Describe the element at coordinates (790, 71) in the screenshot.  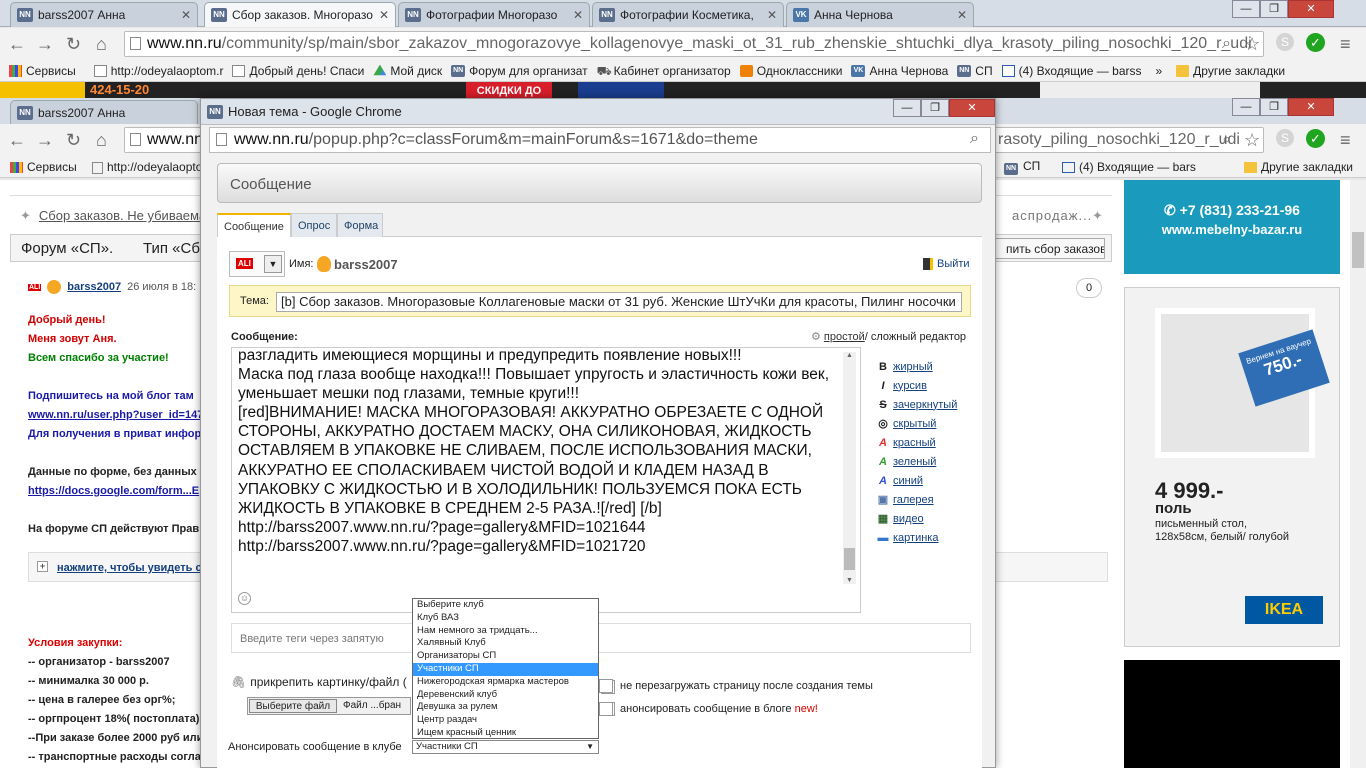
I see `bookmark-odnoklassniki: Одноклассники` at that location.